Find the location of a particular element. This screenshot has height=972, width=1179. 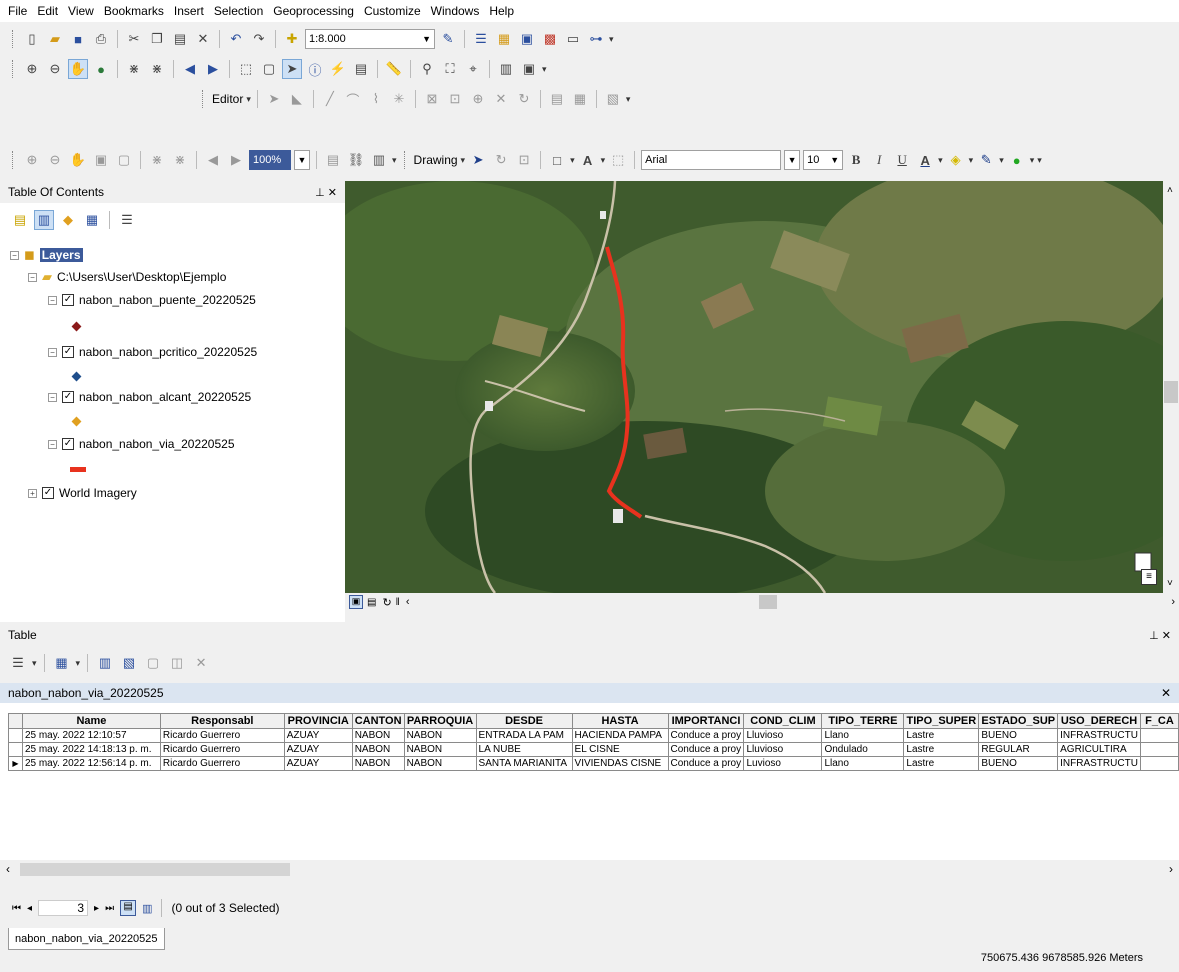

list-by-selection-icon: ▦ is located at coordinates (92, 220).